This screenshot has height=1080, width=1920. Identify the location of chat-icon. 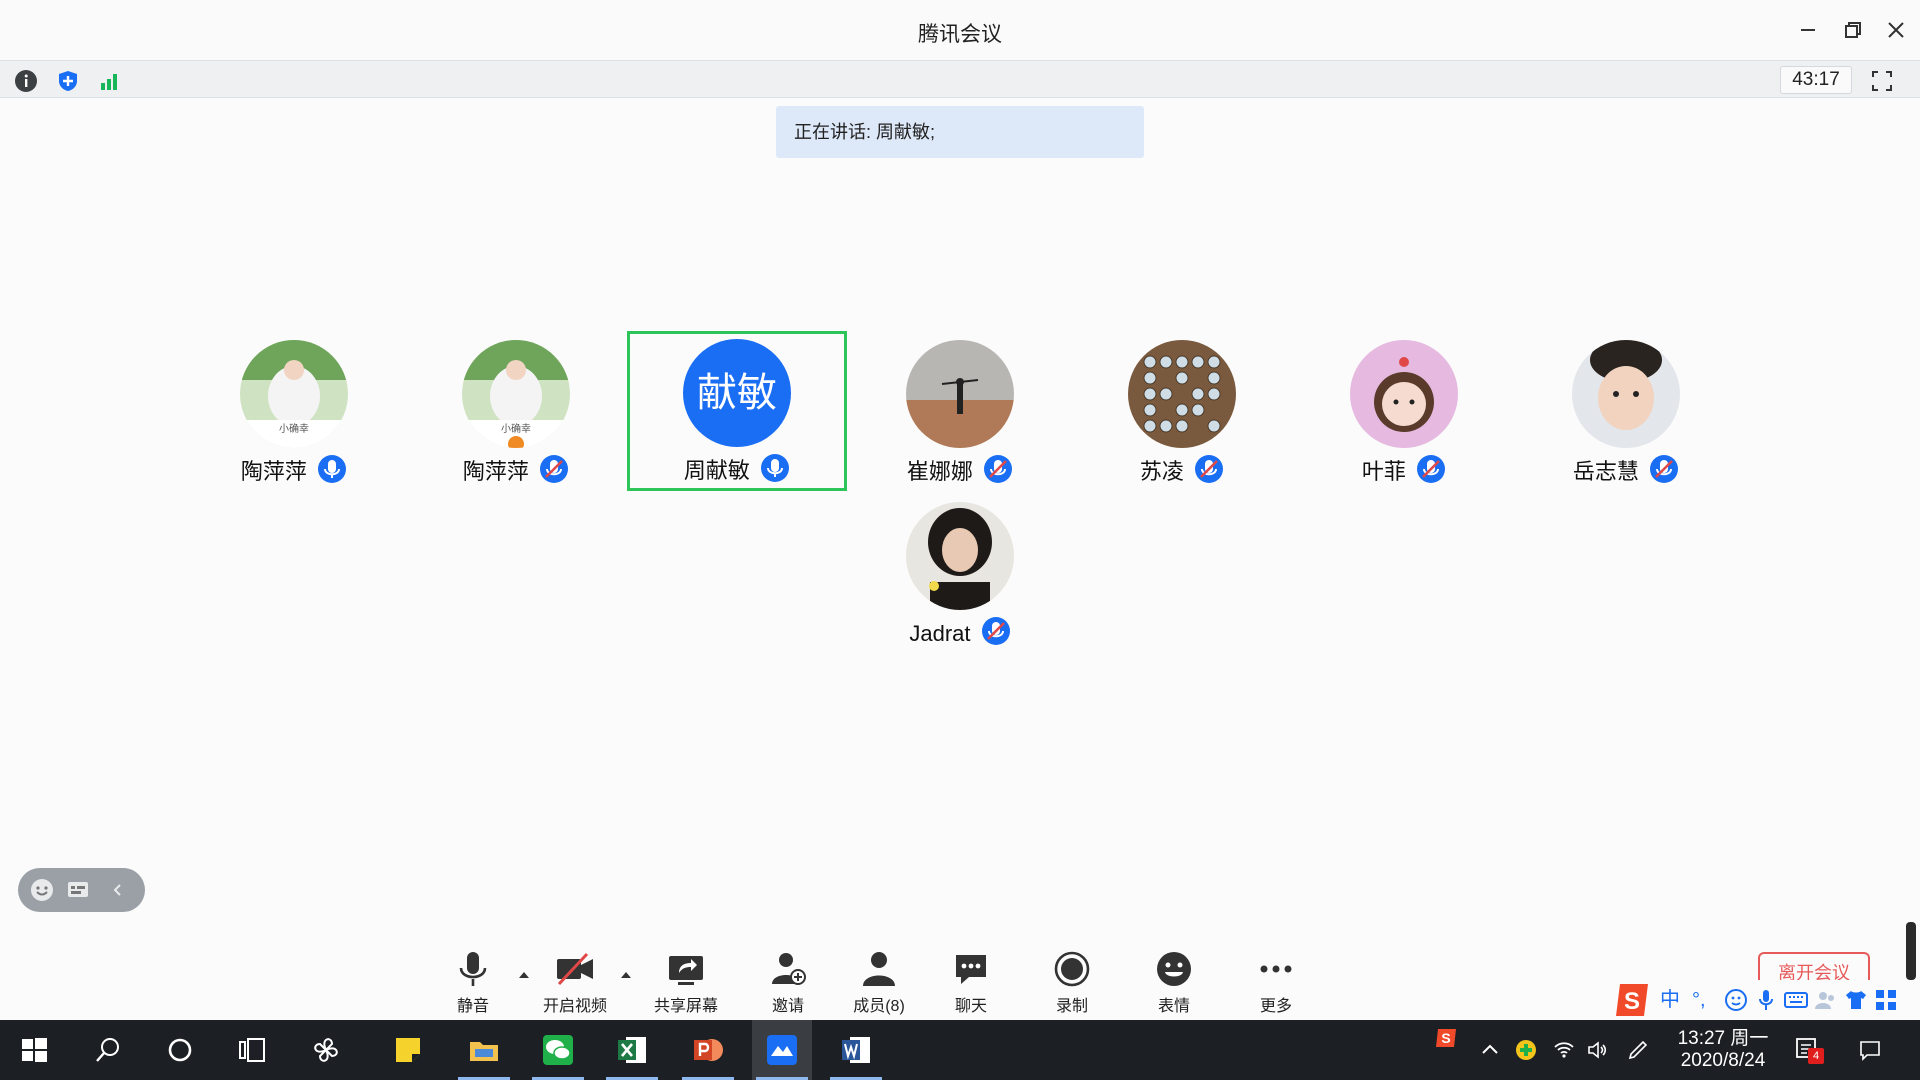
(971, 969).